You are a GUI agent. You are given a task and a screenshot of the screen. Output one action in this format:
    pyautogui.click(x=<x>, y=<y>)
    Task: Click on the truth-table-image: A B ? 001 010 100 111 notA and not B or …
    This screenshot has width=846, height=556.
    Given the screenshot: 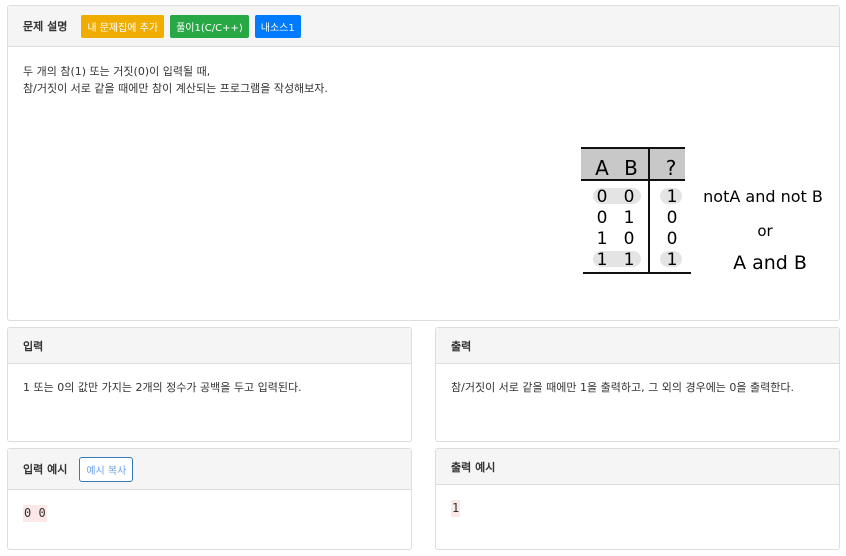 What is the action you would take?
    pyautogui.click(x=702, y=210)
    